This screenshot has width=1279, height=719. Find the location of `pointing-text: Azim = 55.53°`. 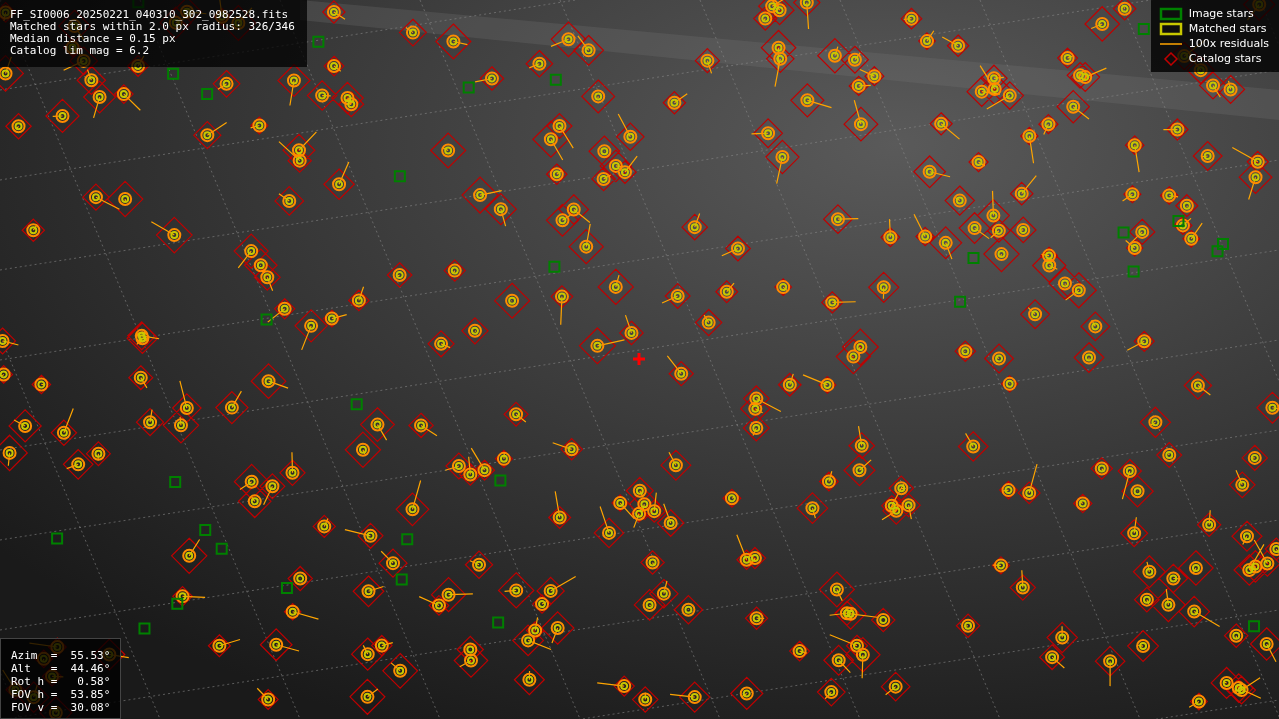

pointing-text: Azim = 55.53° is located at coordinates (61, 655).